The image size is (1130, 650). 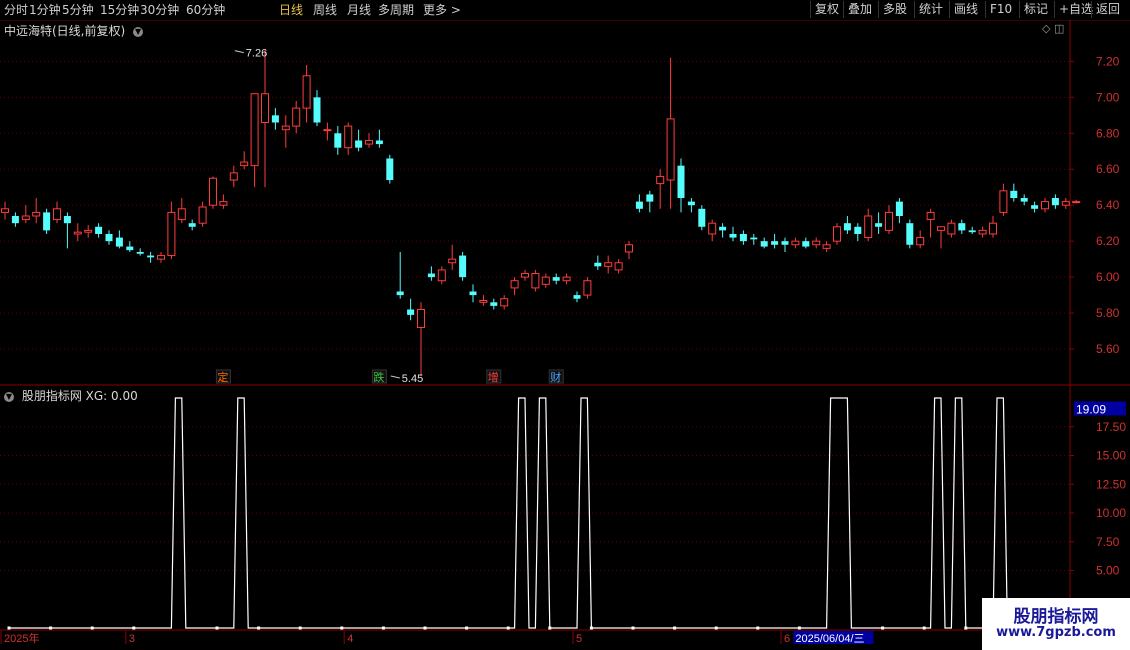 What do you see at coordinates (1108, 169) in the screenshot?
I see `price-tick-label: 6.60` at bounding box center [1108, 169].